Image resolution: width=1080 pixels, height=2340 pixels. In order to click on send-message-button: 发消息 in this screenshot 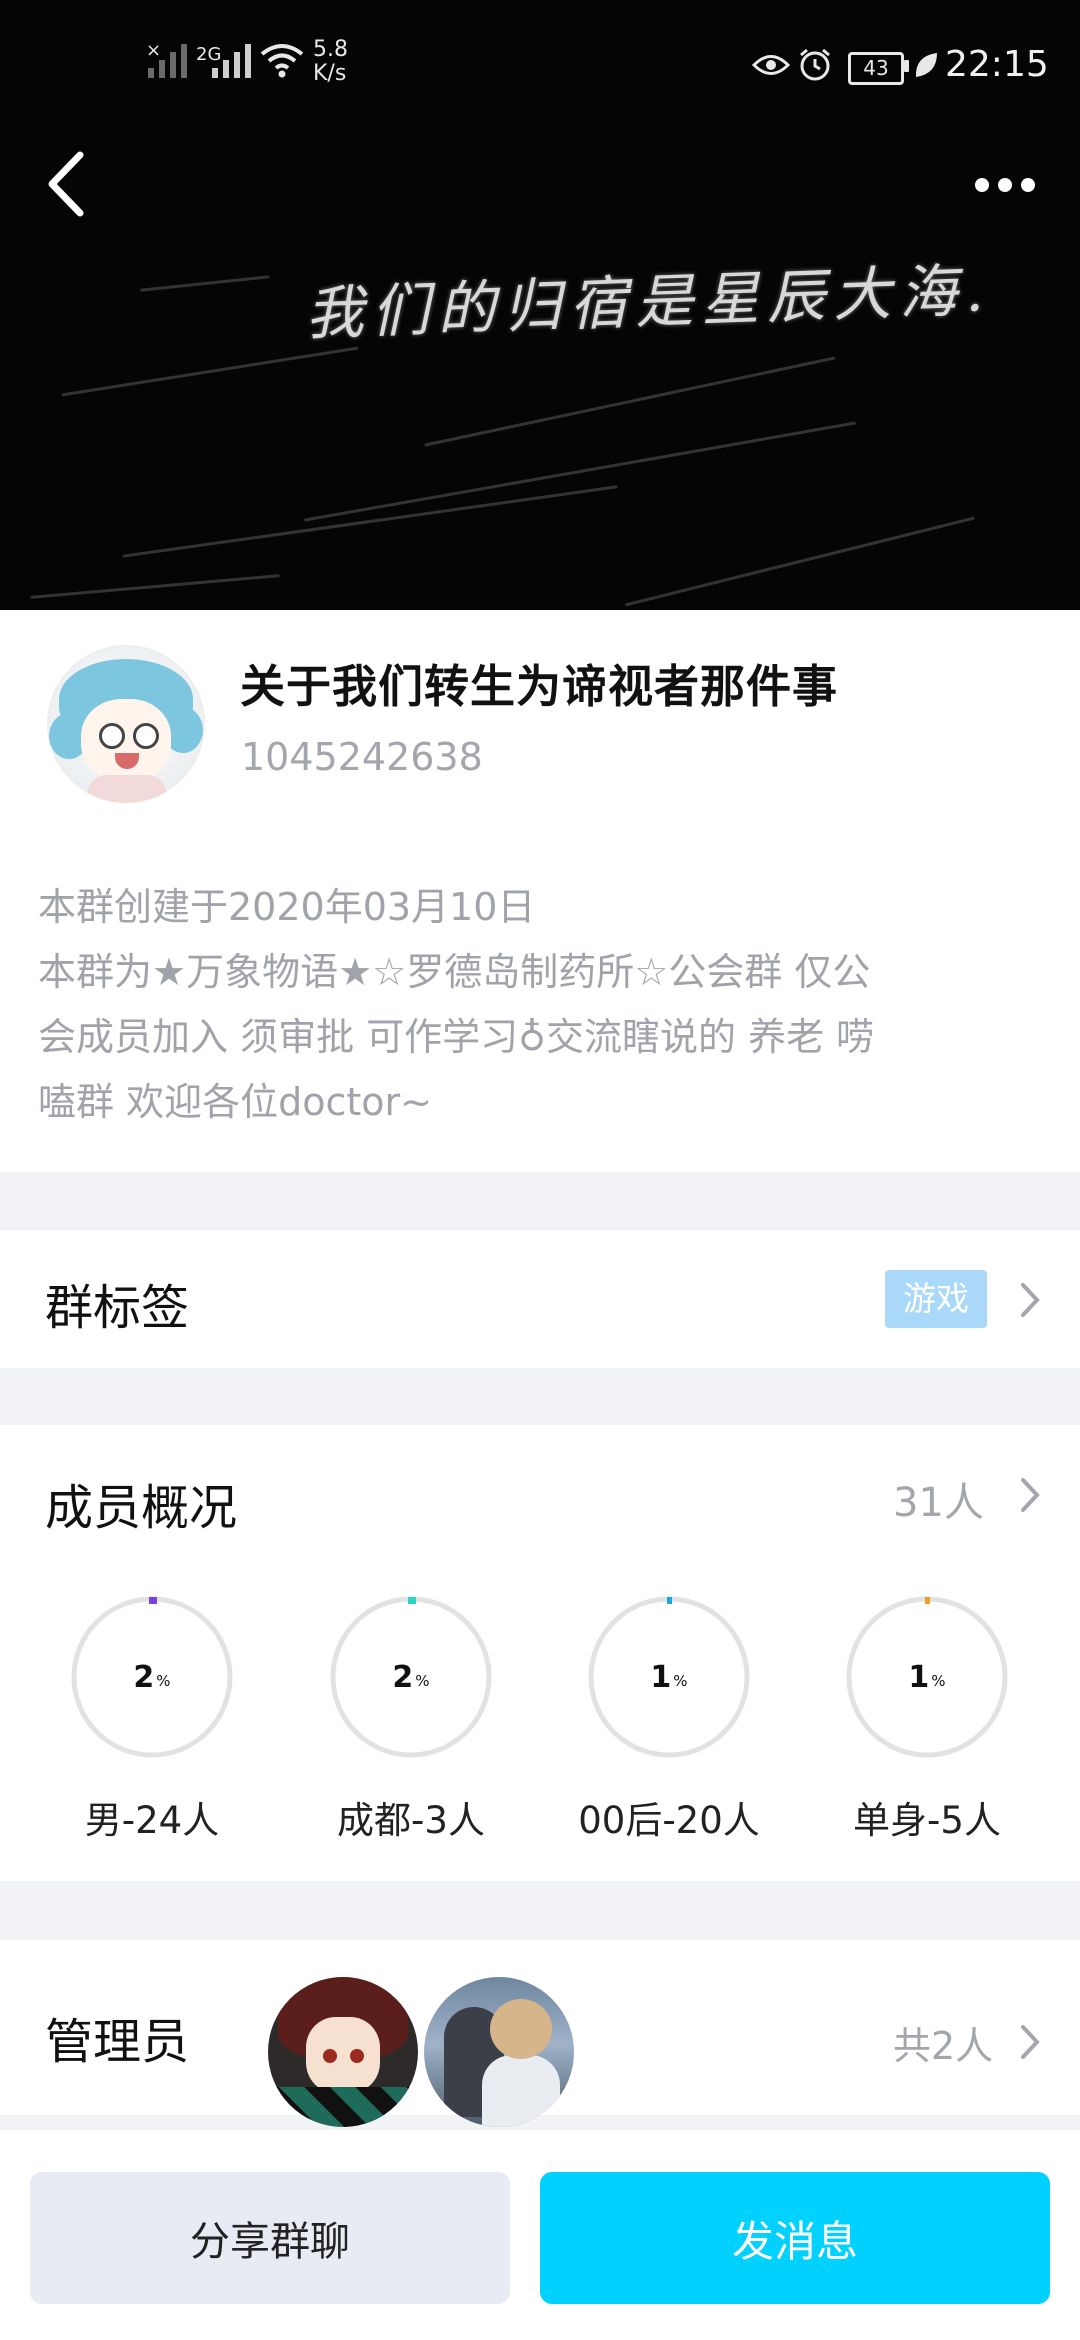, I will do `click(795, 2238)`.